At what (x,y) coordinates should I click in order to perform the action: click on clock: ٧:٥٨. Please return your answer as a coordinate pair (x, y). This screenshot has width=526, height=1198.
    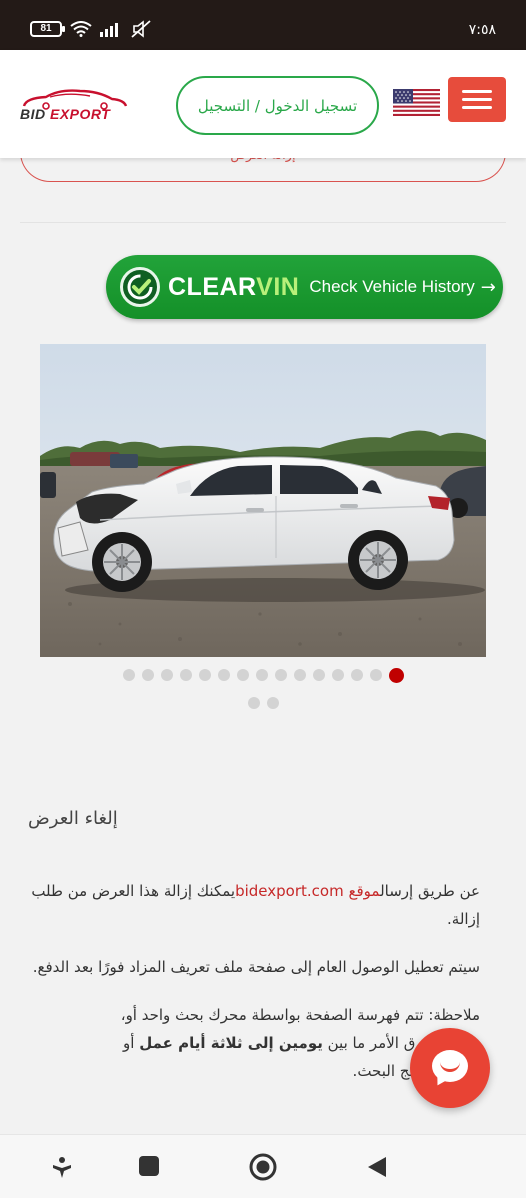
    Looking at the image, I should click on (482, 30).